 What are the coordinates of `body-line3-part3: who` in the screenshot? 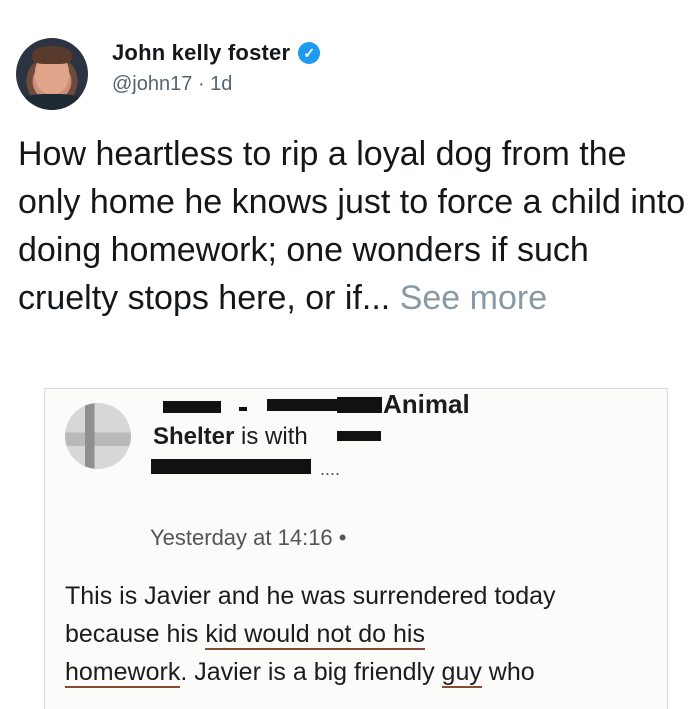 It's located at (508, 672).